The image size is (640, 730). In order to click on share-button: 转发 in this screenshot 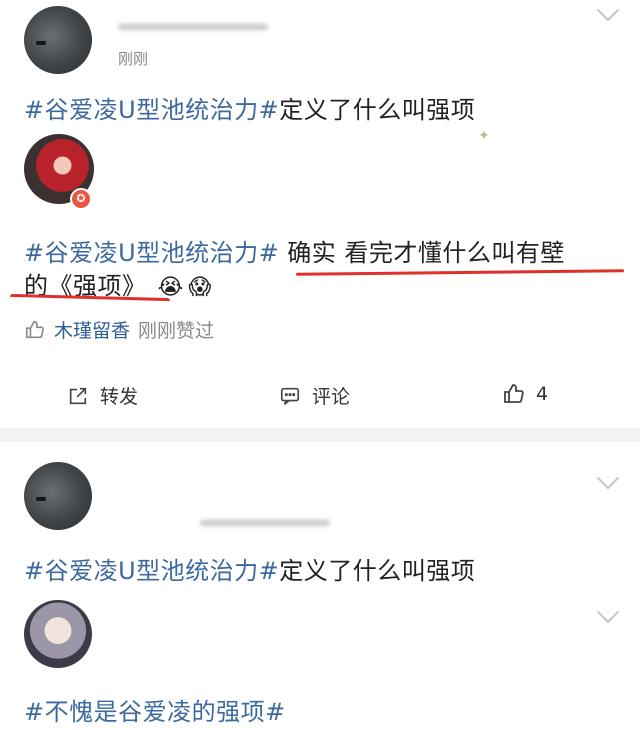, I will do `click(102, 395)`.